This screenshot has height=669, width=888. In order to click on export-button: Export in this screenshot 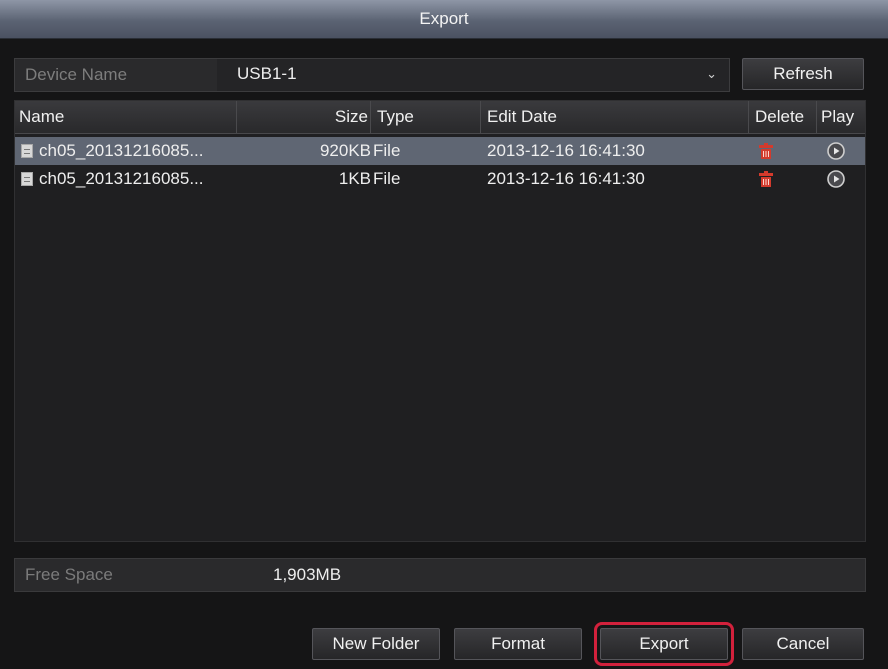, I will do `click(664, 644)`.